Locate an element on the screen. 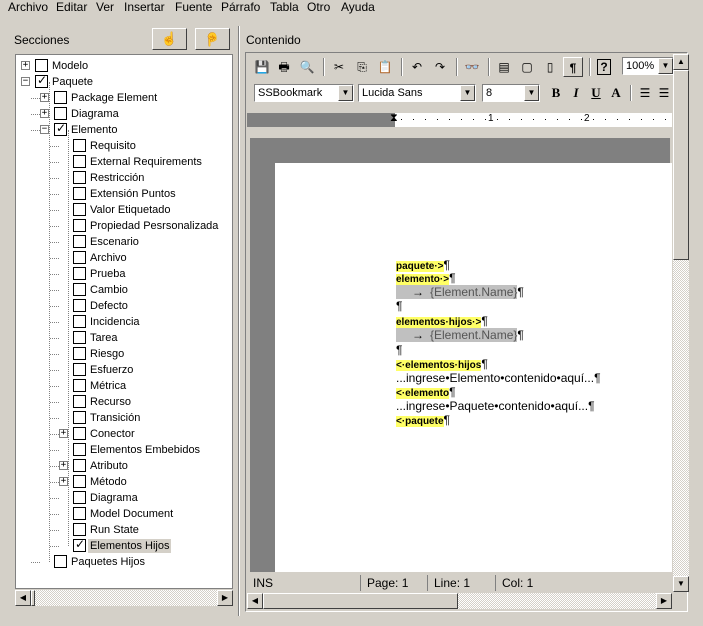 This screenshot has width=703, height=626. style-select: SSBookmark ▼ is located at coordinates (304, 93).